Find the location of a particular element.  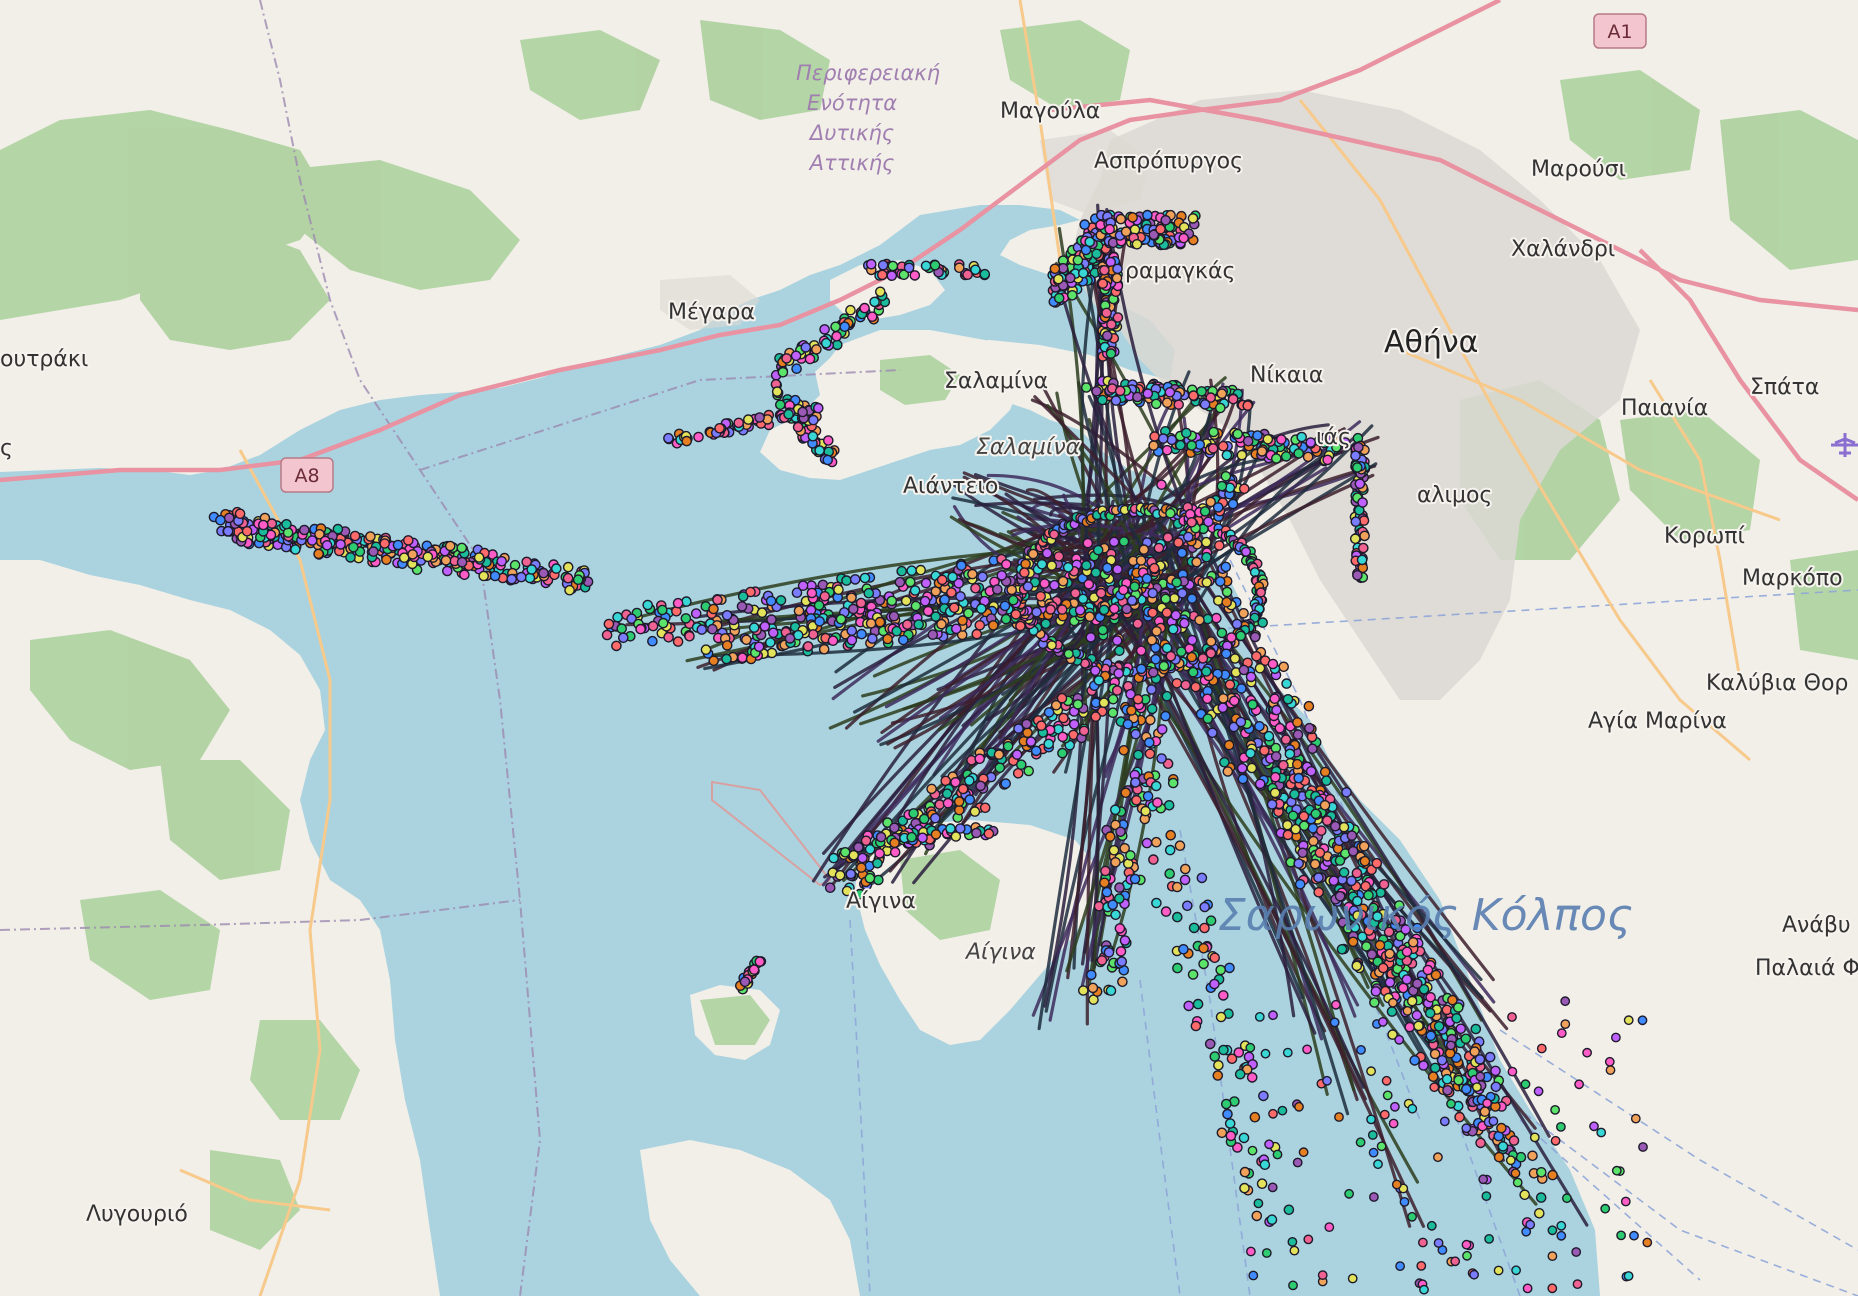

label-region-line3: Δυτικής is located at coordinates (851, 133).